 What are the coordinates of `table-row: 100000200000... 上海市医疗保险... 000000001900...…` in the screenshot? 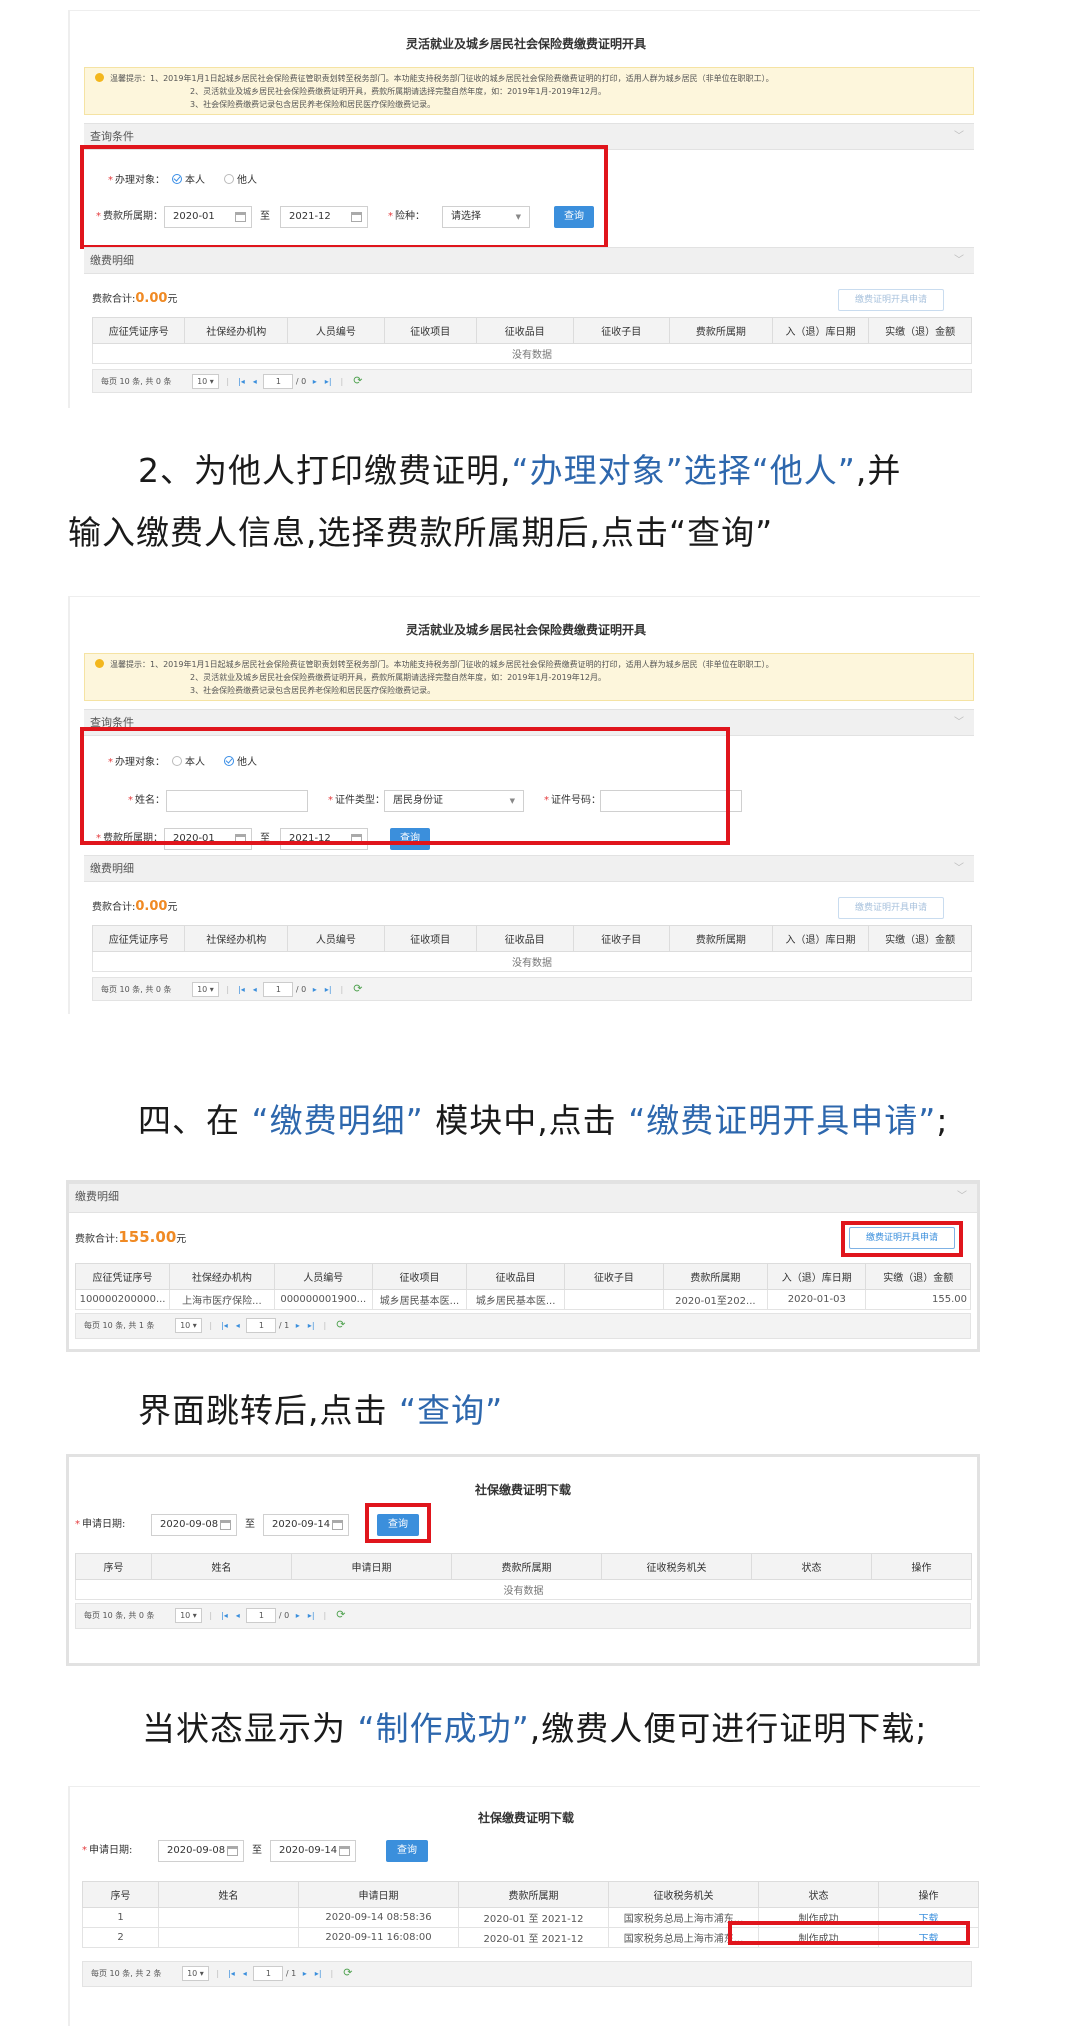 It's located at (522, 1299).